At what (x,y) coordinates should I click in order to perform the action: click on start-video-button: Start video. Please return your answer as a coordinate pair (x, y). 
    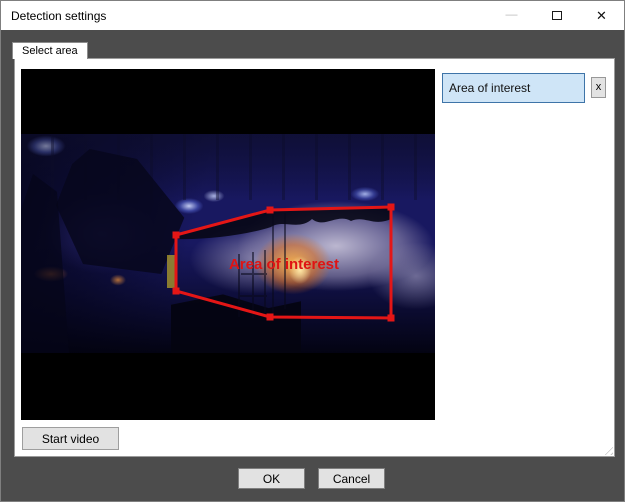
    Looking at the image, I should click on (70, 438).